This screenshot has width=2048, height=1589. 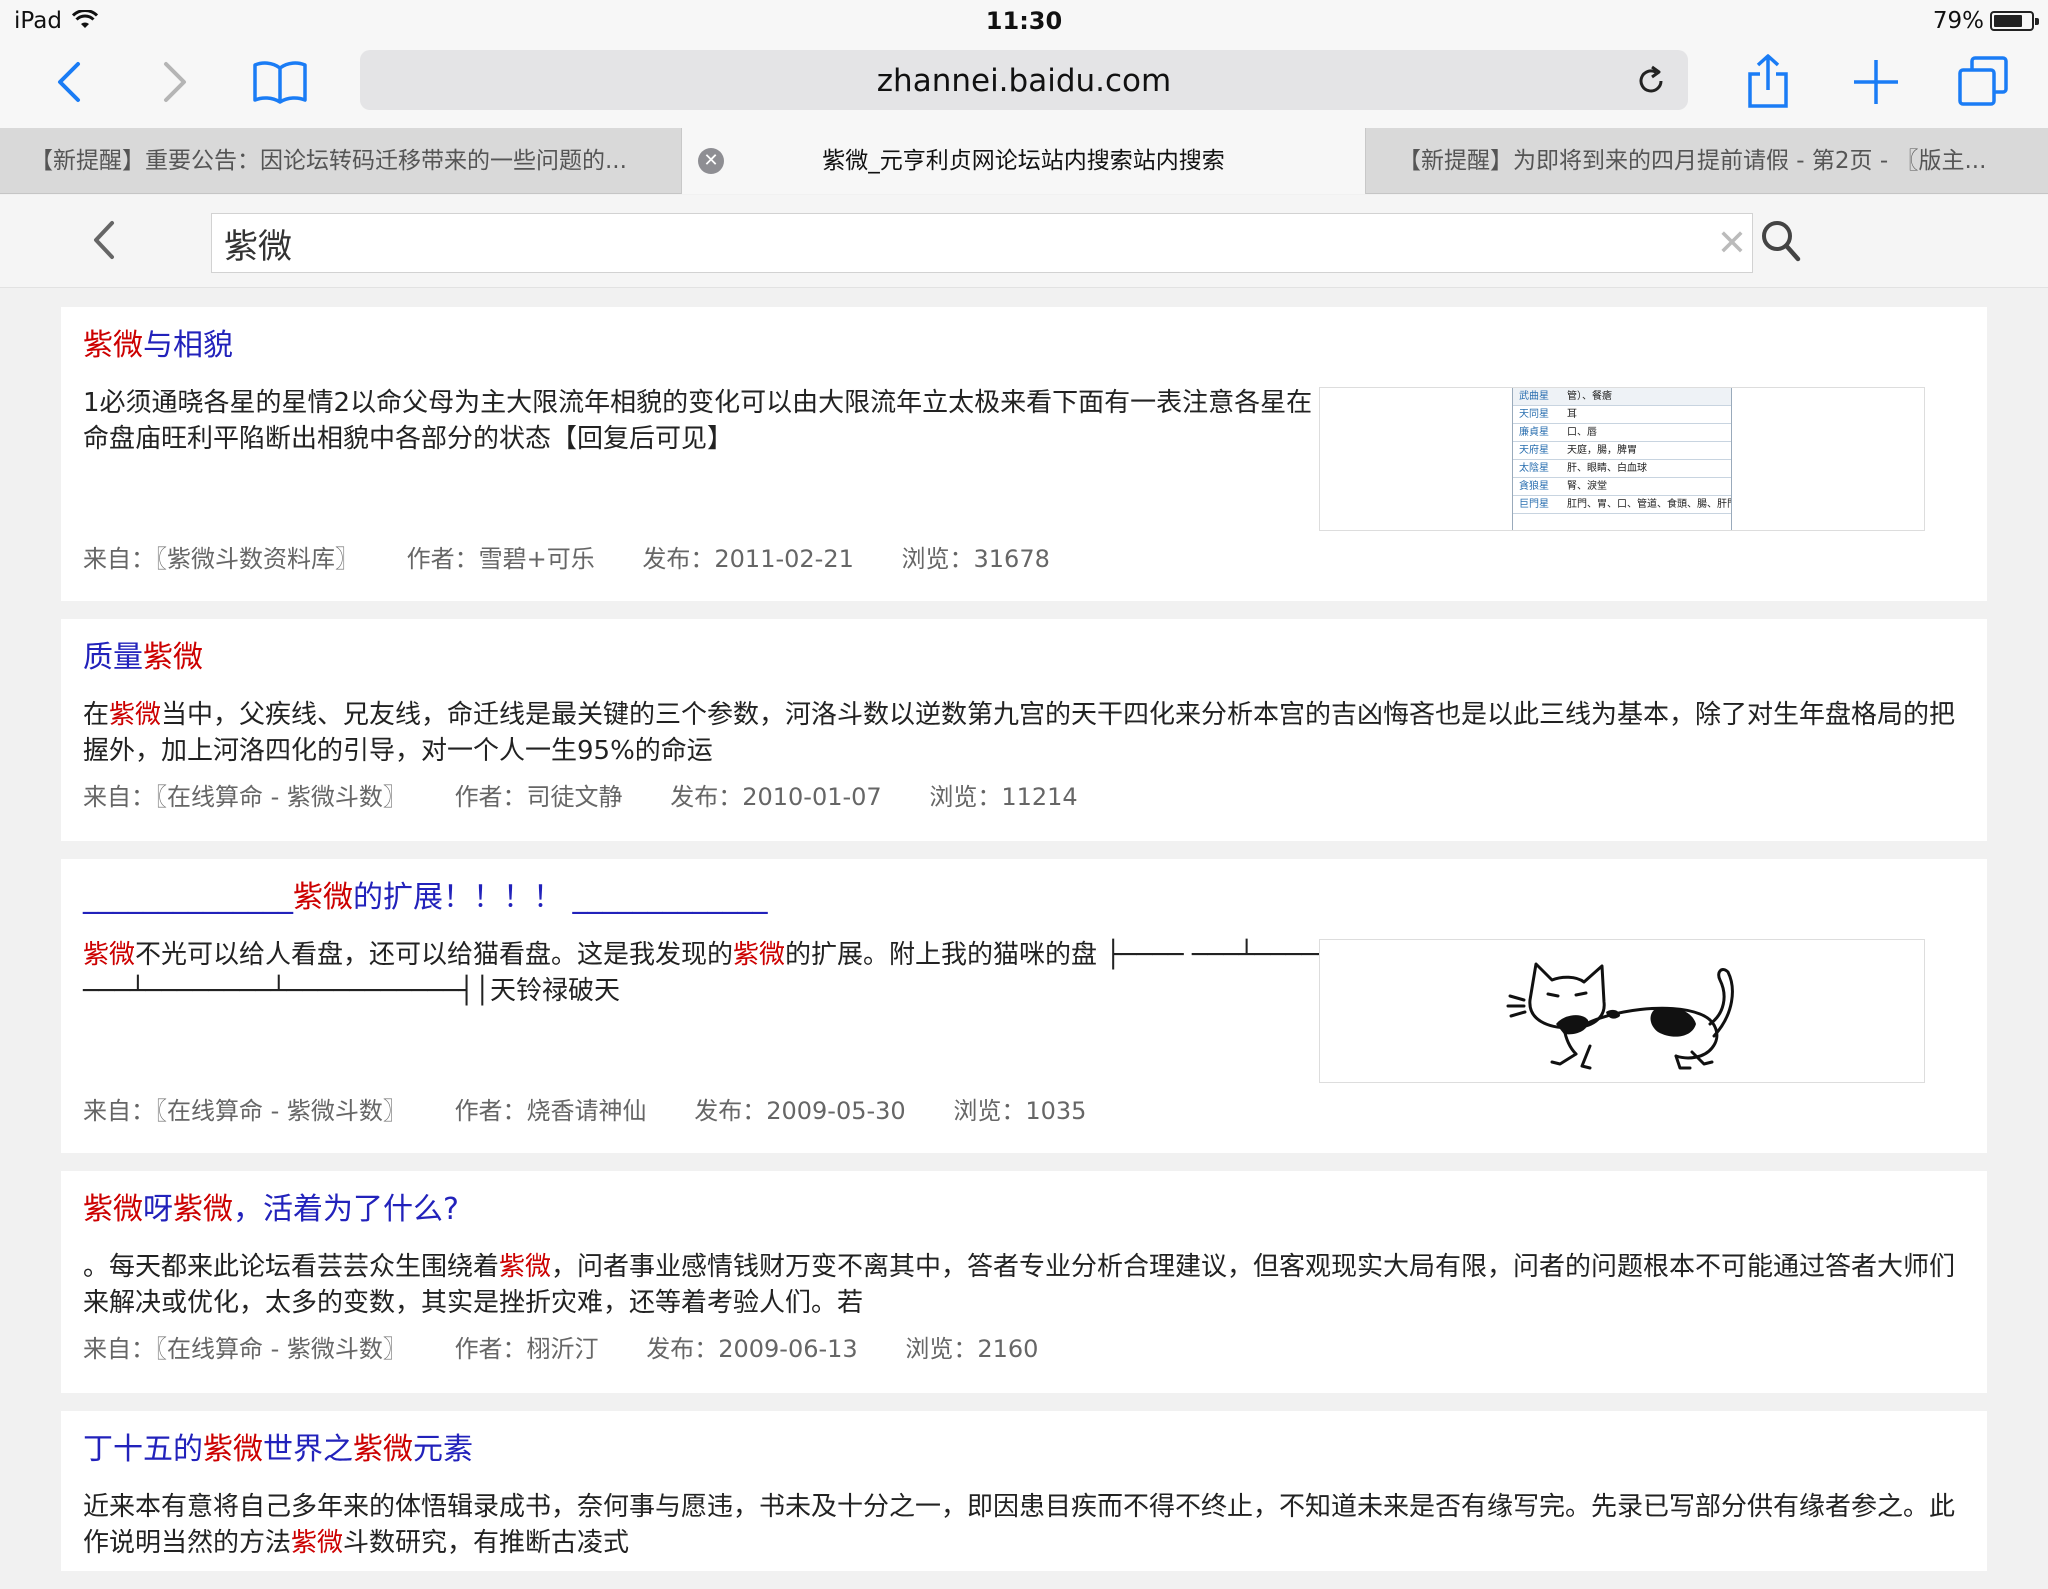 I want to click on address-bar: zhannei.baidu.com, so click(x=1024, y=80).